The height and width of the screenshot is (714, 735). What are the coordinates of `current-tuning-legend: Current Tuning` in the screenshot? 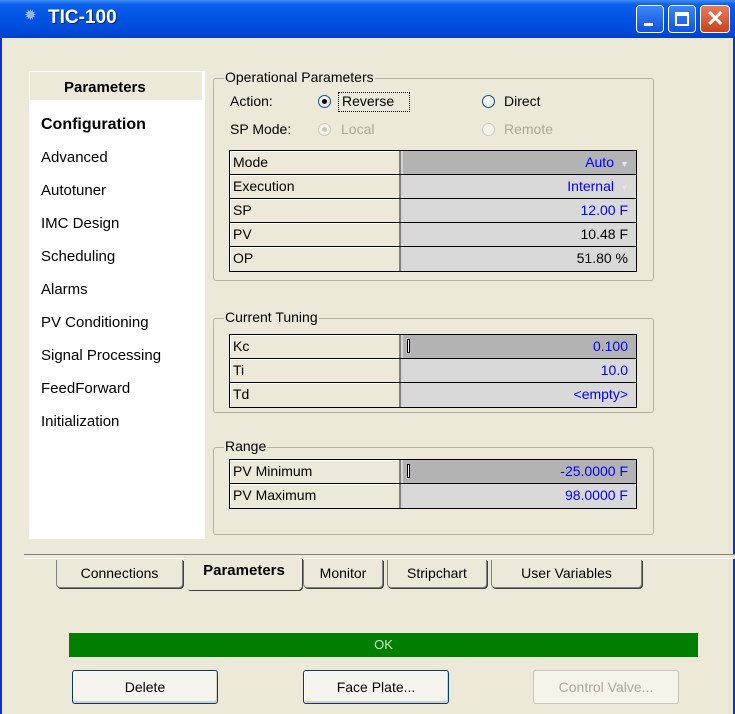 It's located at (271, 317).